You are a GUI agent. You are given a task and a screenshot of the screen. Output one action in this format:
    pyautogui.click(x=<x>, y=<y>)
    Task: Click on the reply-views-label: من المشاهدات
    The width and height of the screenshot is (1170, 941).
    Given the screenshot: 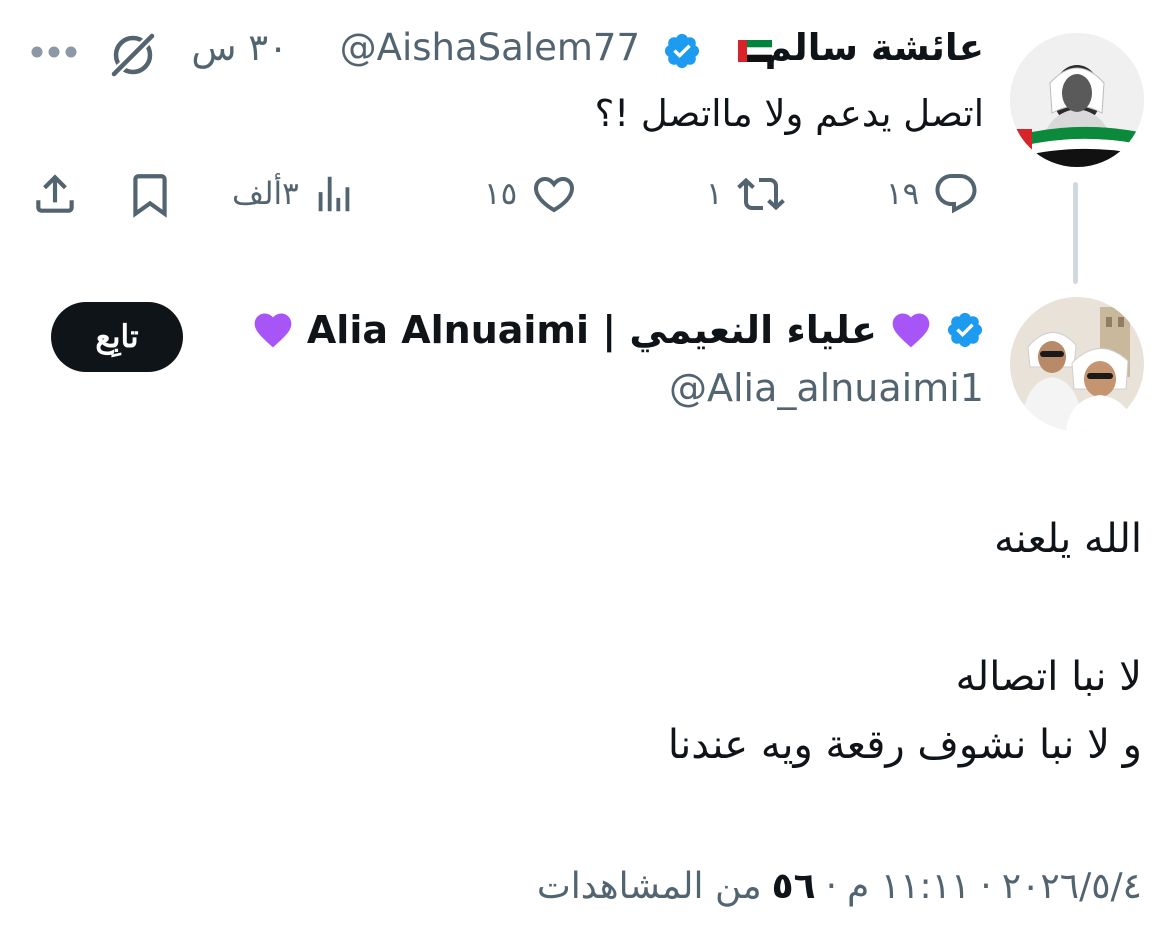 What is the action you would take?
    pyautogui.click(x=649, y=886)
    